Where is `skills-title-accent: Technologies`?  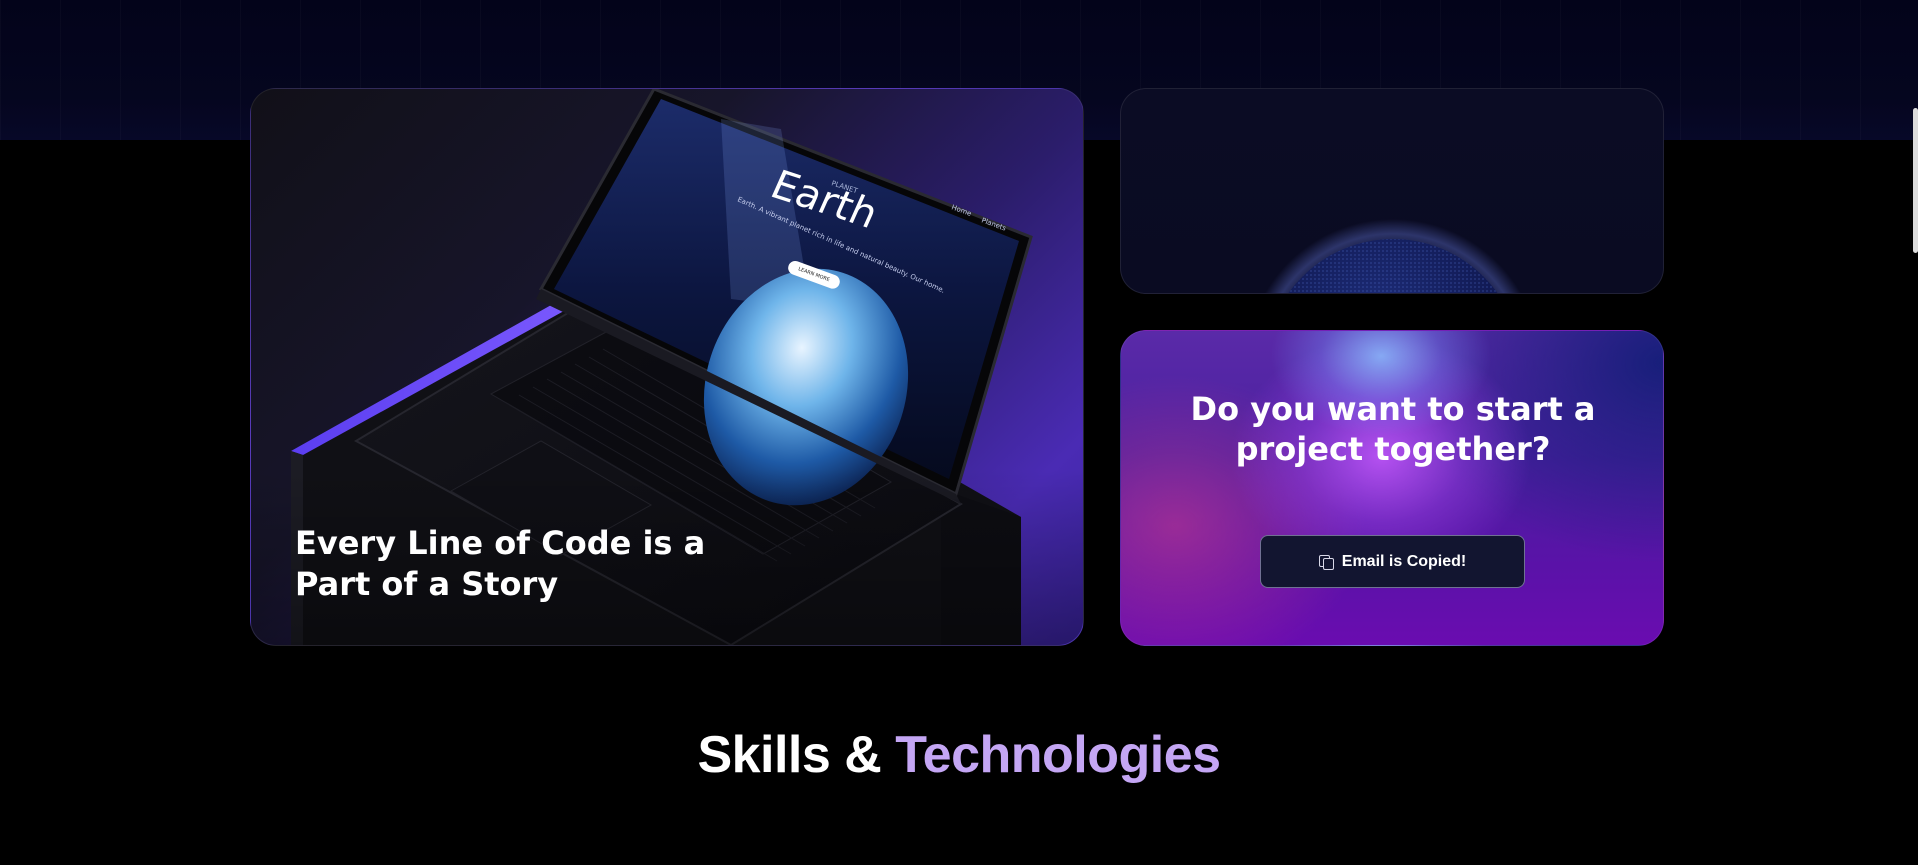
skills-title-accent: Technologies is located at coordinates (1058, 755).